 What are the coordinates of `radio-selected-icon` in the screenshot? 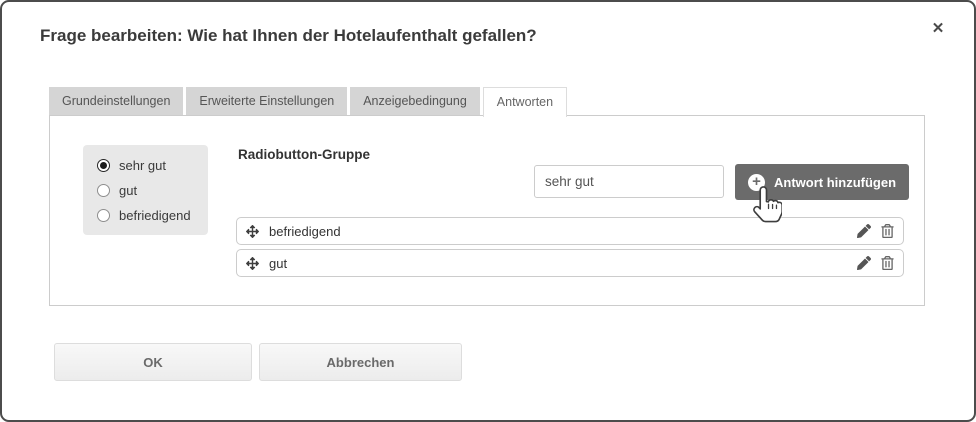 It's located at (103, 165).